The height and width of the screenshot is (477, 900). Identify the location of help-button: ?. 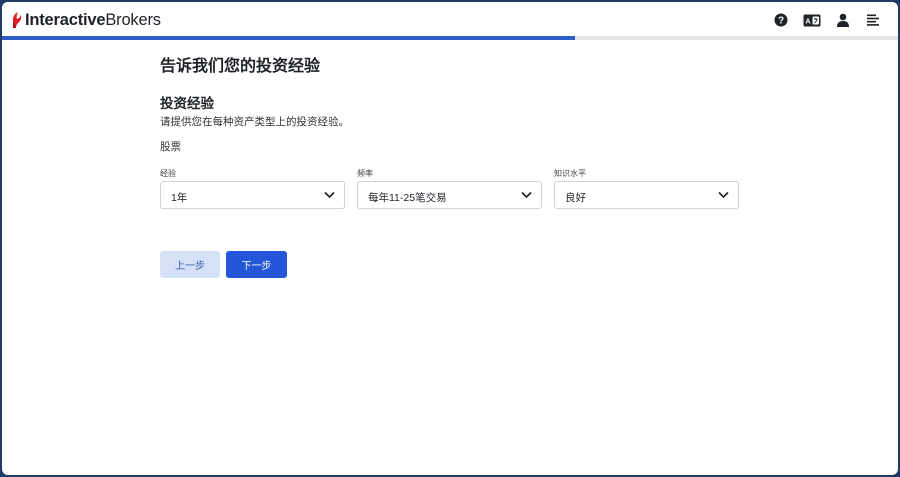
(781, 20).